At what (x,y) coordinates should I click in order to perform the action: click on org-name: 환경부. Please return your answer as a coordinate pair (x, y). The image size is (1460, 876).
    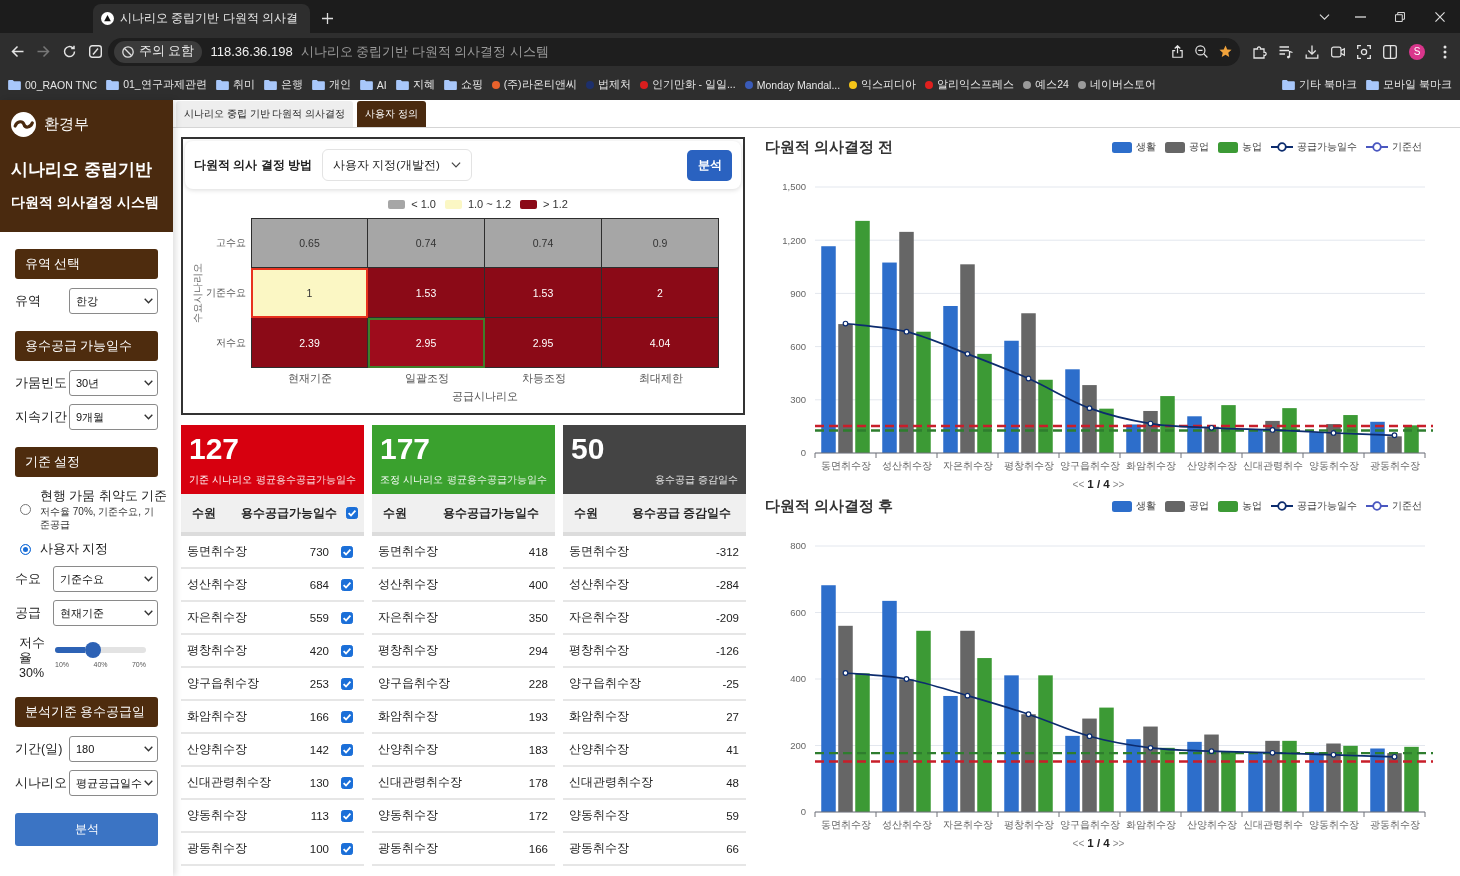
    Looking at the image, I should click on (66, 124).